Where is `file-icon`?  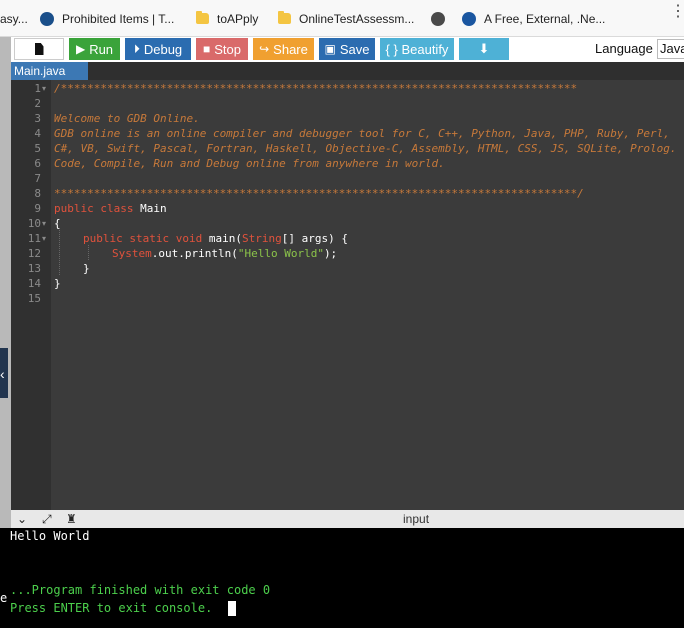 file-icon is located at coordinates (39, 49).